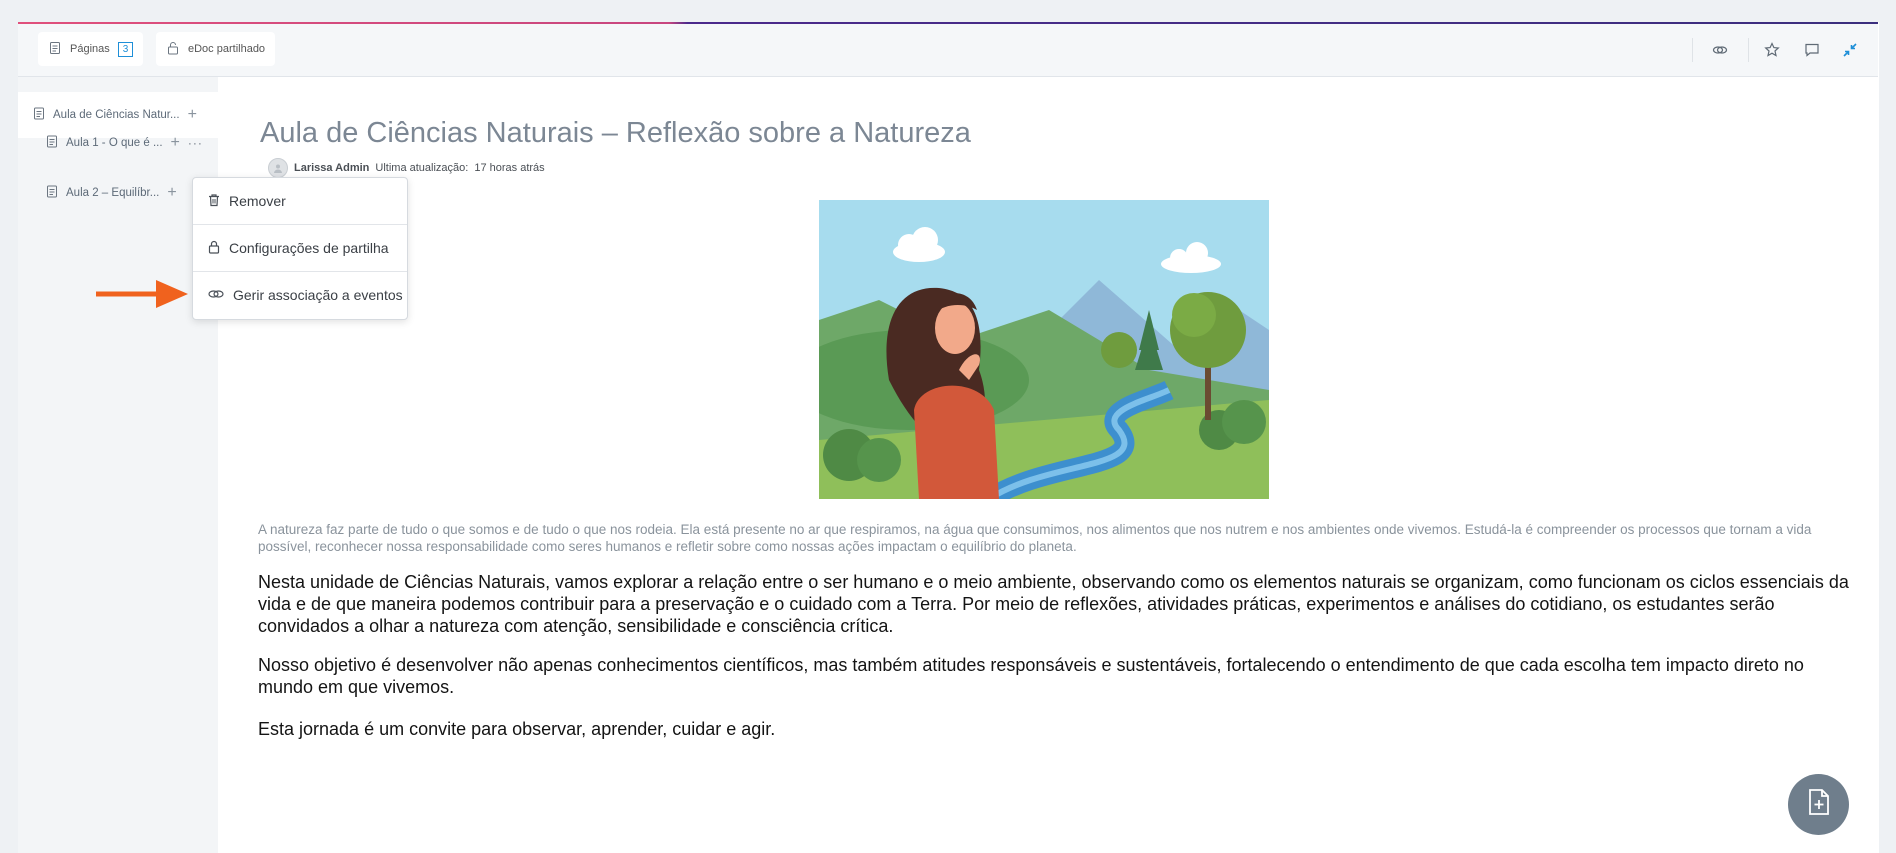  I want to click on collapse-icon, so click(1850, 50).